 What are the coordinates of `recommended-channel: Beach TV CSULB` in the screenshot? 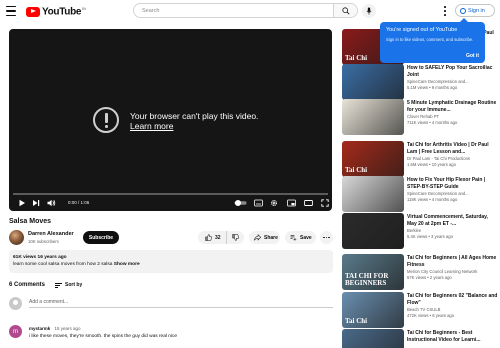 It's located at (423, 309).